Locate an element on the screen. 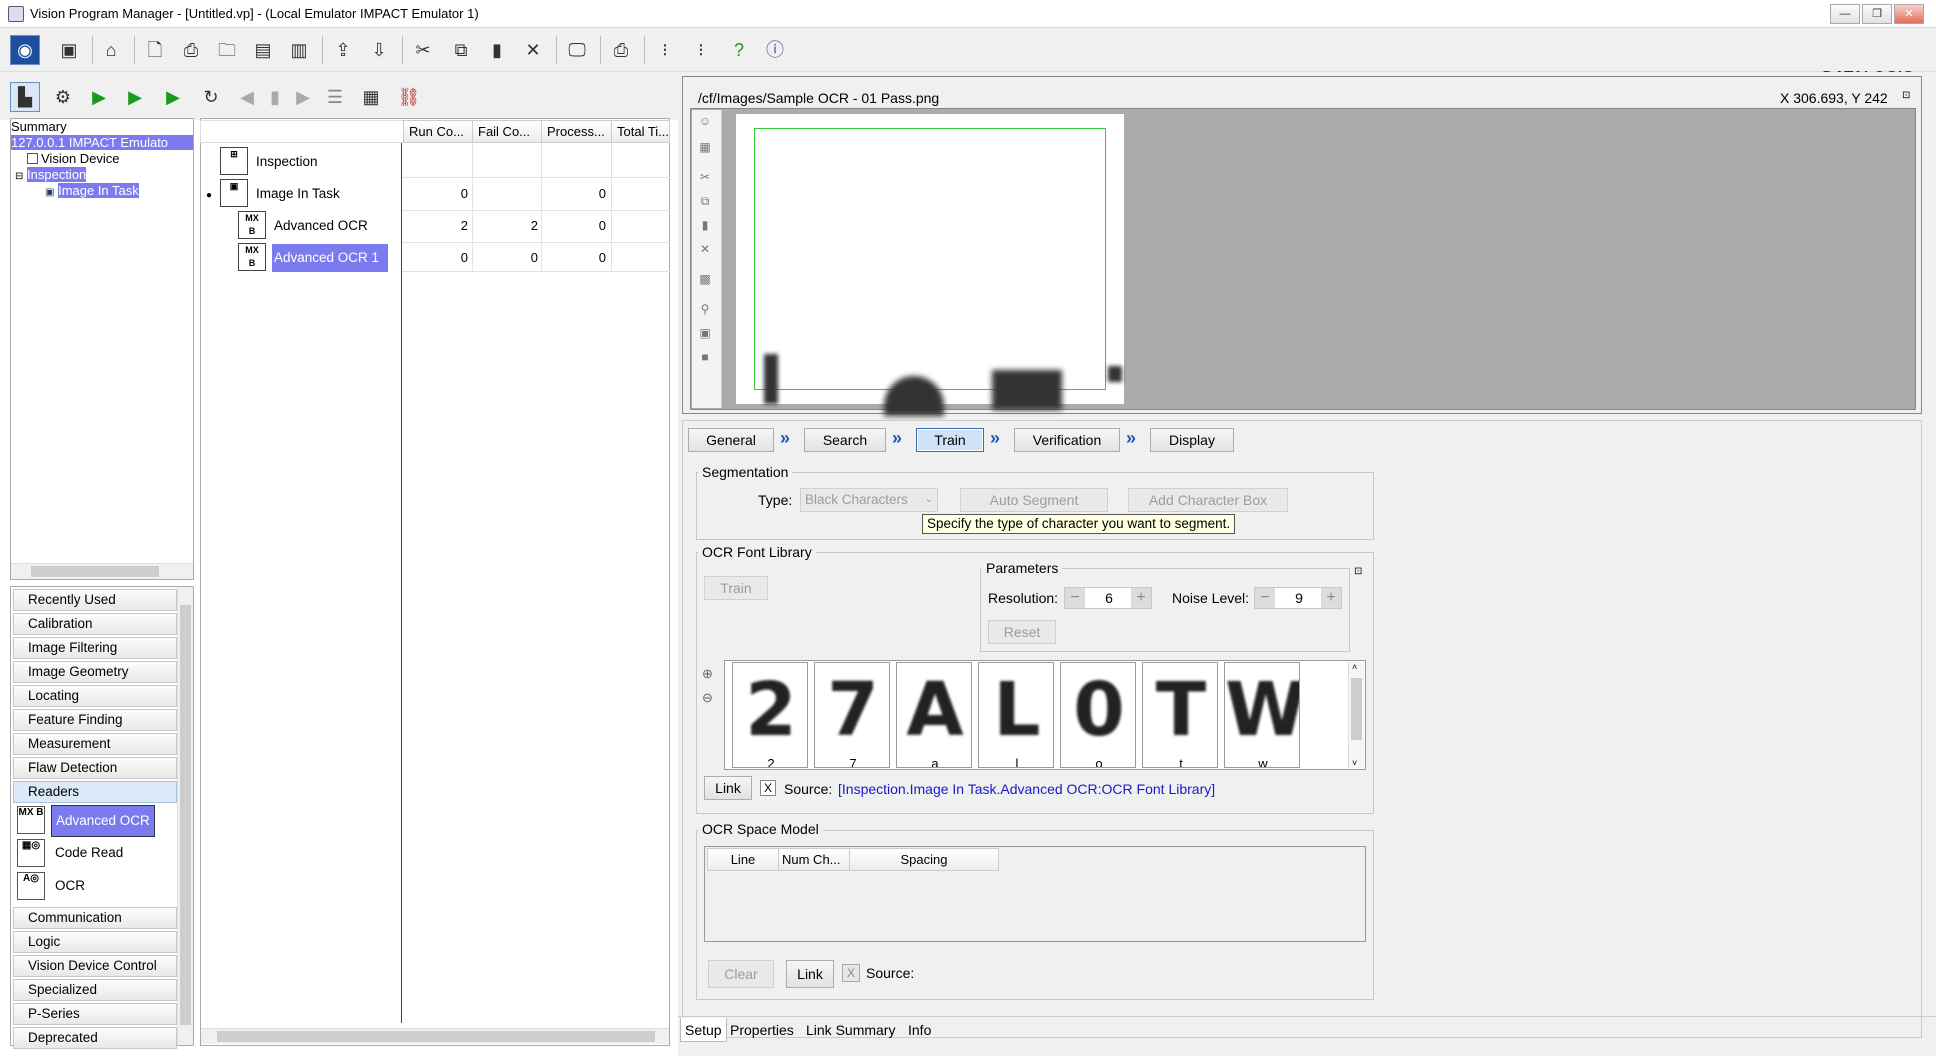 This screenshot has width=1936, height=1056. save-as-icon: ▥ is located at coordinates (299, 50).